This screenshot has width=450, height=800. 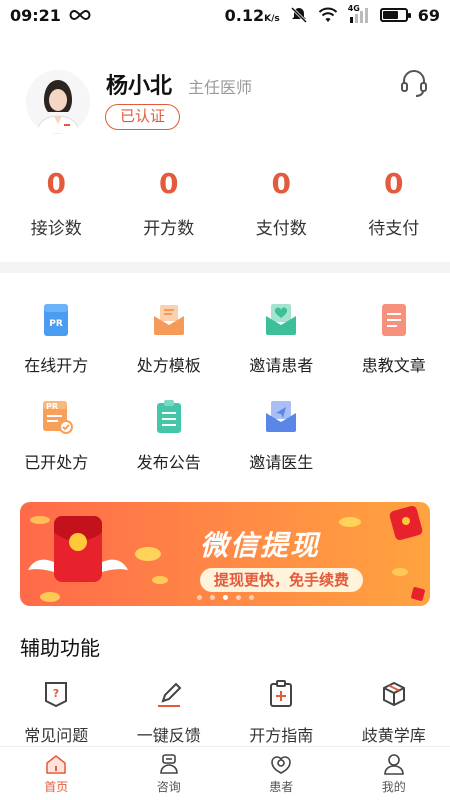 What do you see at coordinates (428, 15) in the screenshot?
I see `battery-level: 69` at bounding box center [428, 15].